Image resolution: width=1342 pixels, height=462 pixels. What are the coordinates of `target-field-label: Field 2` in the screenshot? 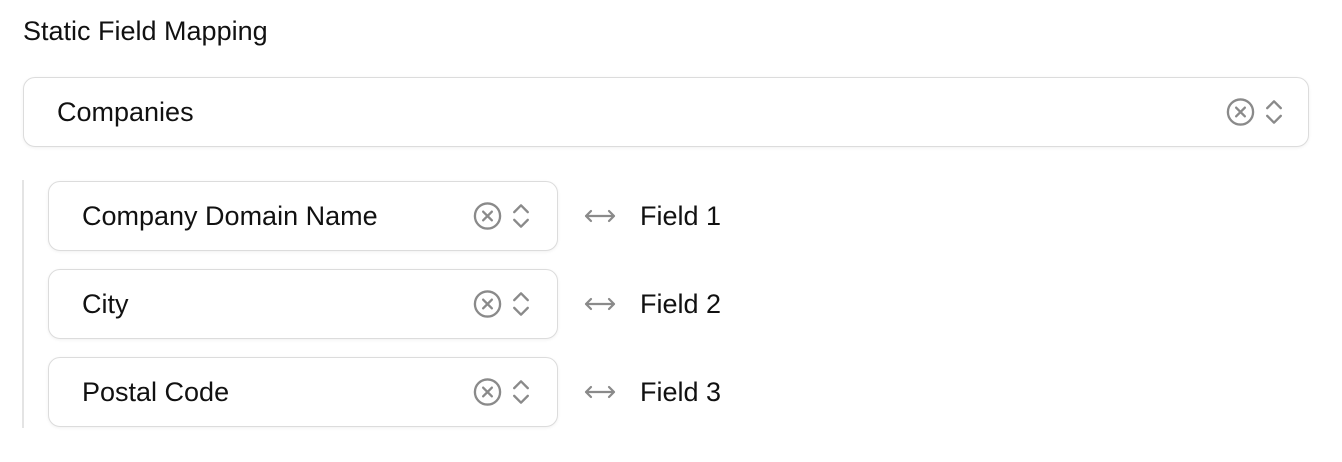 It's located at (681, 304).